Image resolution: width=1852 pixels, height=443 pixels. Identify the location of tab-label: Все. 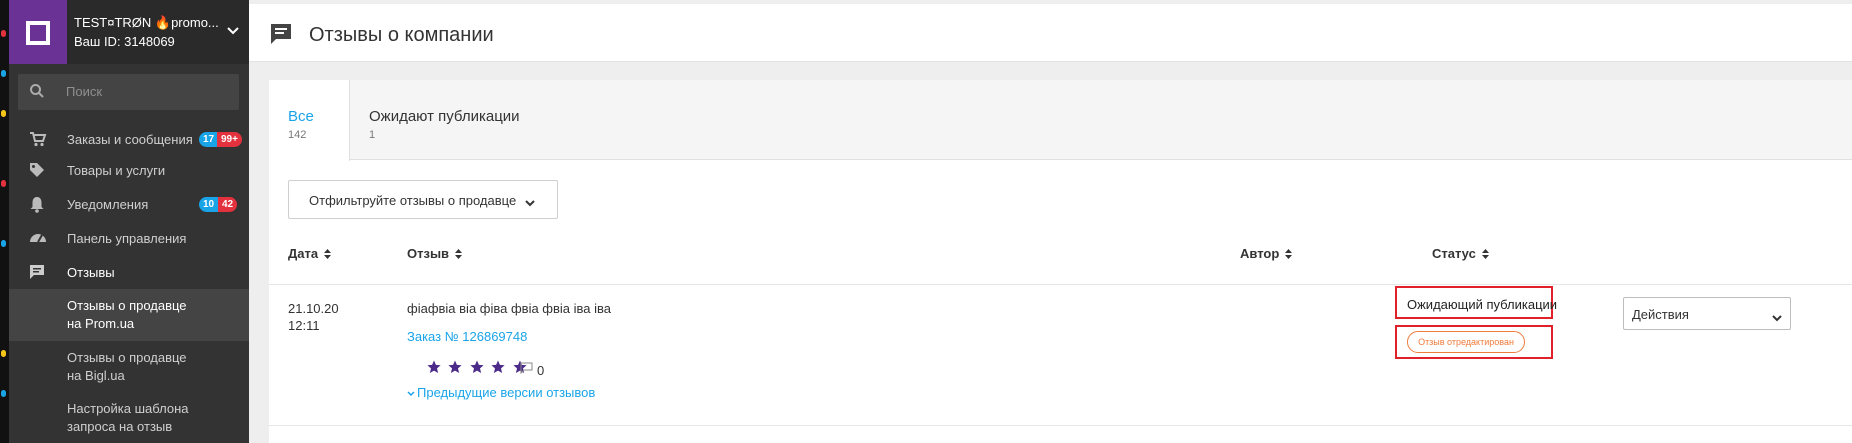
(301, 116).